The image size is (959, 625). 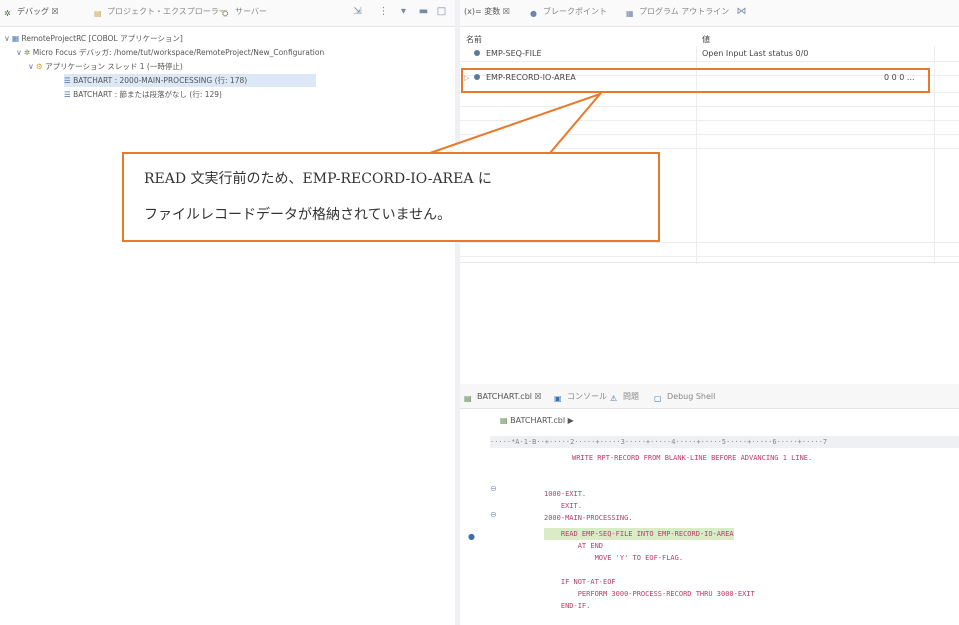 What do you see at coordinates (684, 397) in the screenshot?
I see `tab-debug-shell: ▢ Debug Shell` at bounding box center [684, 397].